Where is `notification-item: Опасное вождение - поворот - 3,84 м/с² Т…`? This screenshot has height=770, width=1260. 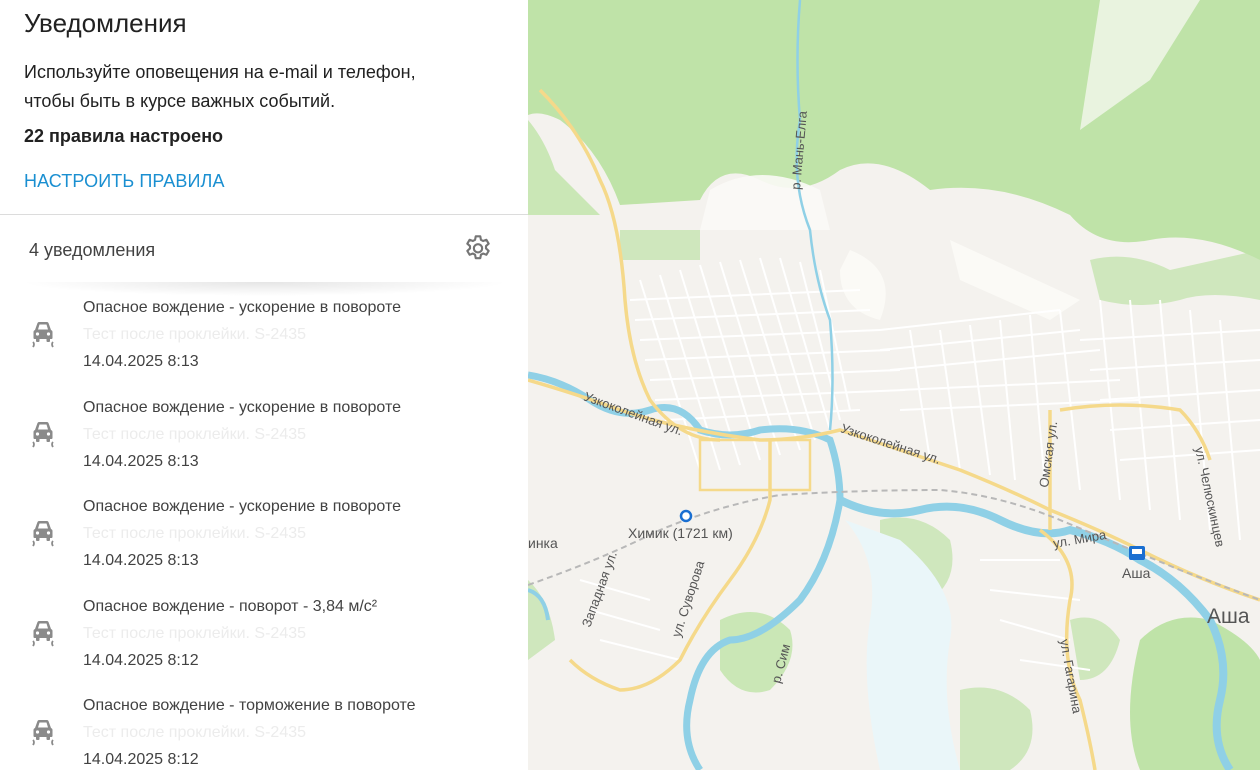
notification-item: Опасное вождение - поворот - 3,84 м/с² Т… is located at coordinates (264, 643).